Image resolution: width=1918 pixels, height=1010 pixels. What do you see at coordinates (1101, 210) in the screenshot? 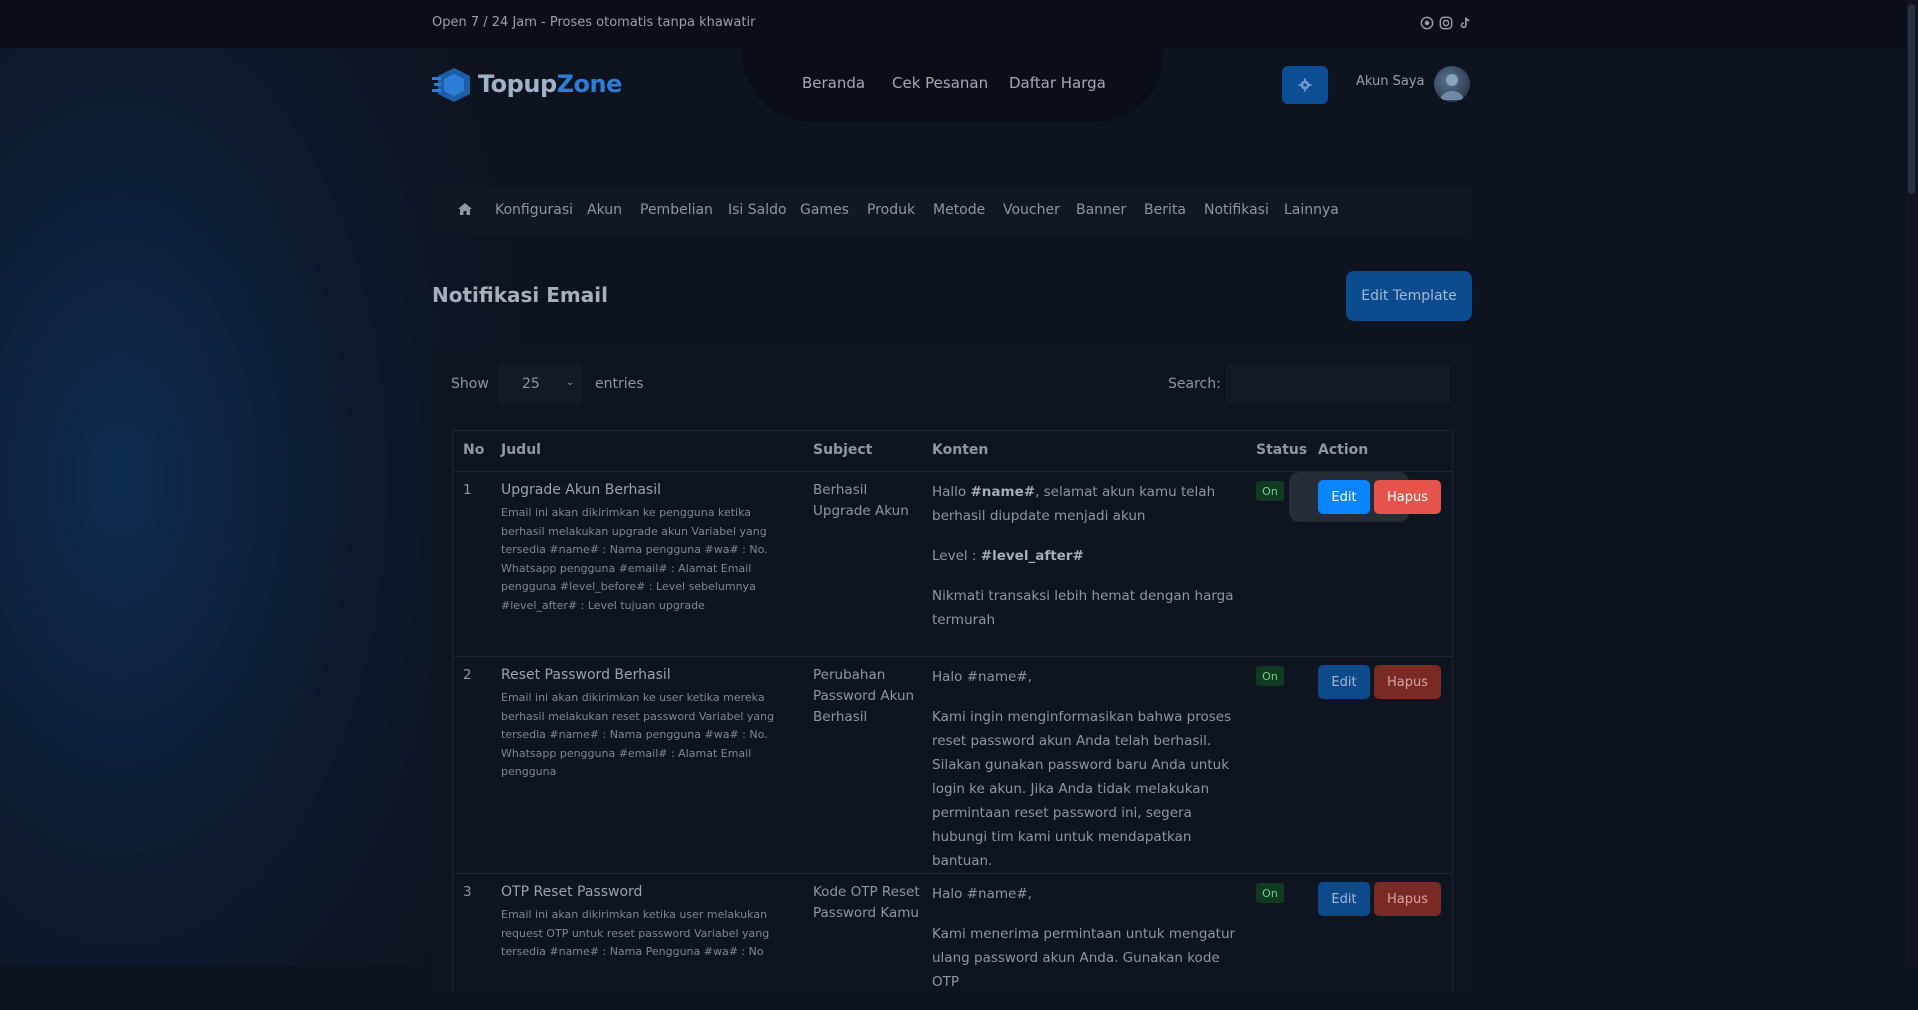
I see `menu-banner: Banner` at bounding box center [1101, 210].